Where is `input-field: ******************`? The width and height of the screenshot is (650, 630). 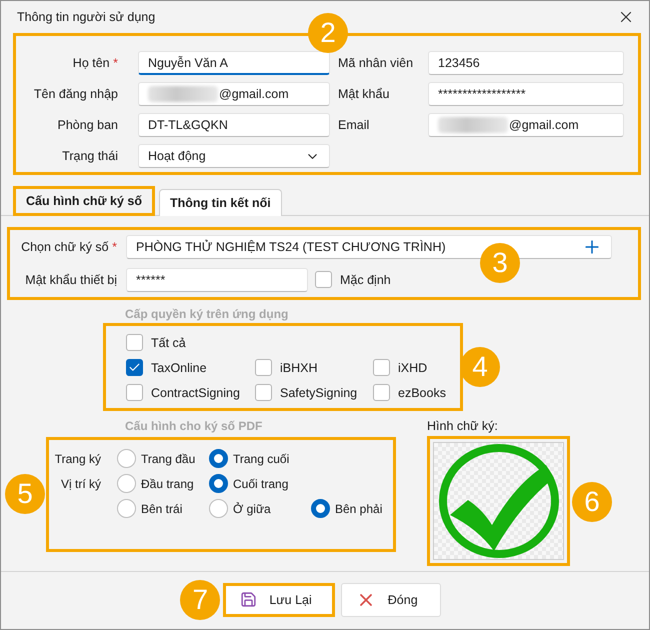
input-field: ****************** is located at coordinates (526, 94).